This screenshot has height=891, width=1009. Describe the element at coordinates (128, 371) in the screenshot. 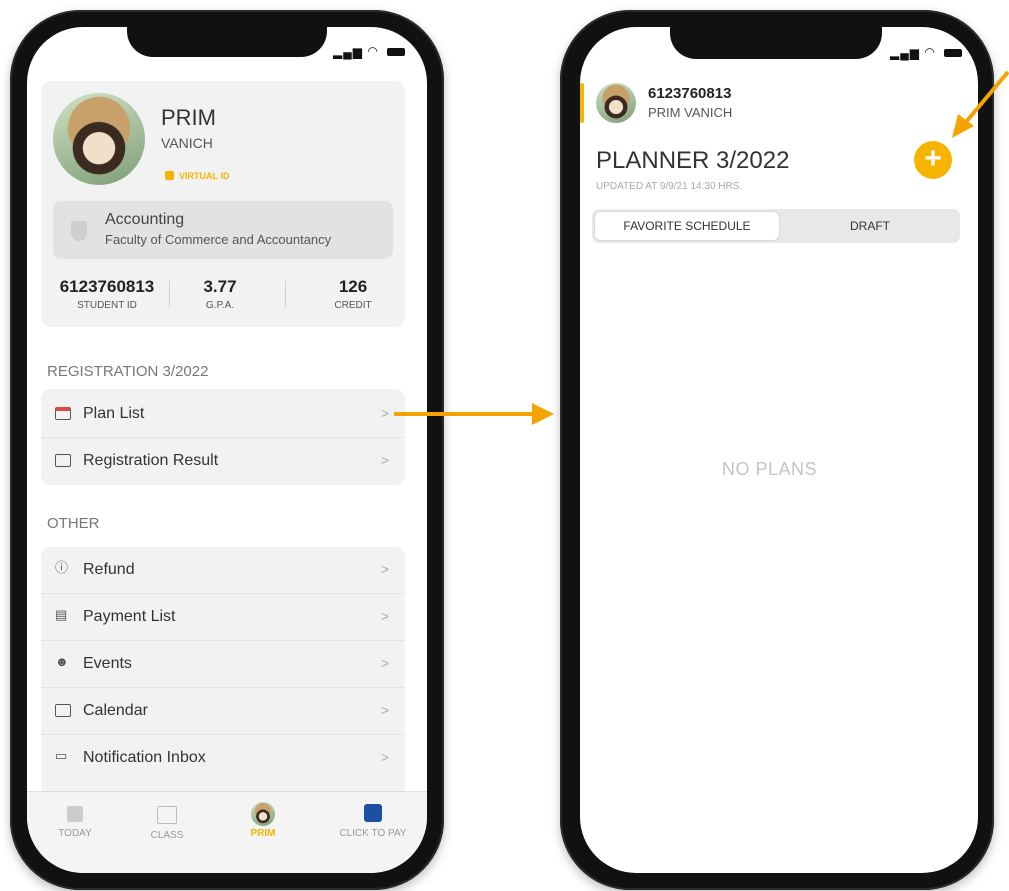

I see `registration-section-title: REGISTRATION 3/2022` at that location.